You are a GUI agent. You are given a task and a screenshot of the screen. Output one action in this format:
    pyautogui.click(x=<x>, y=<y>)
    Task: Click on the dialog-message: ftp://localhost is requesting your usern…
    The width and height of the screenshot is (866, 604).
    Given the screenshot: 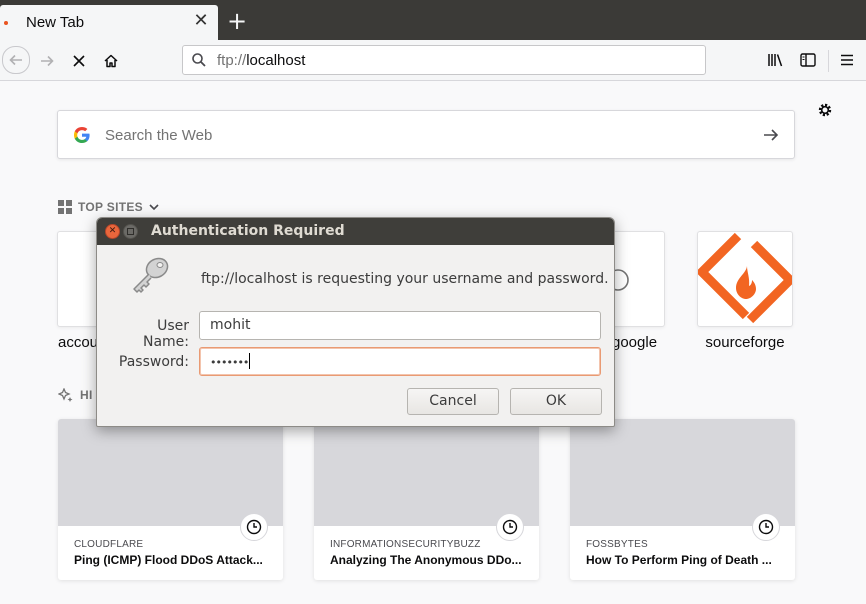 What is the action you would take?
    pyautogui.click(x=405, y=279)
    